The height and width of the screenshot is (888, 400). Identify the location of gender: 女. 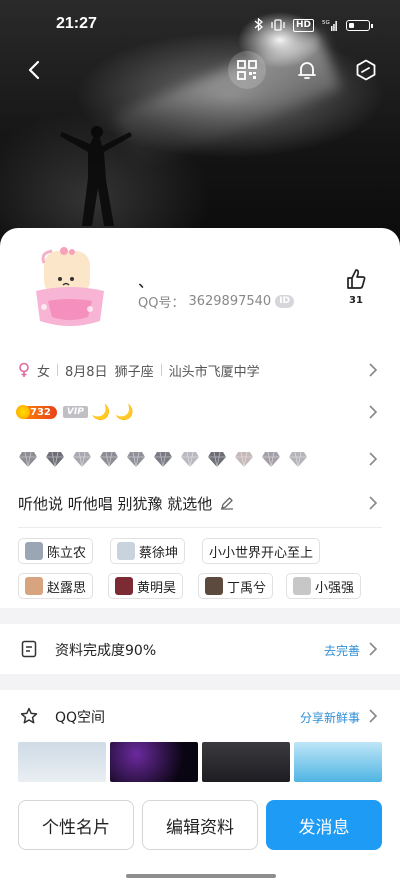
(44, 372).